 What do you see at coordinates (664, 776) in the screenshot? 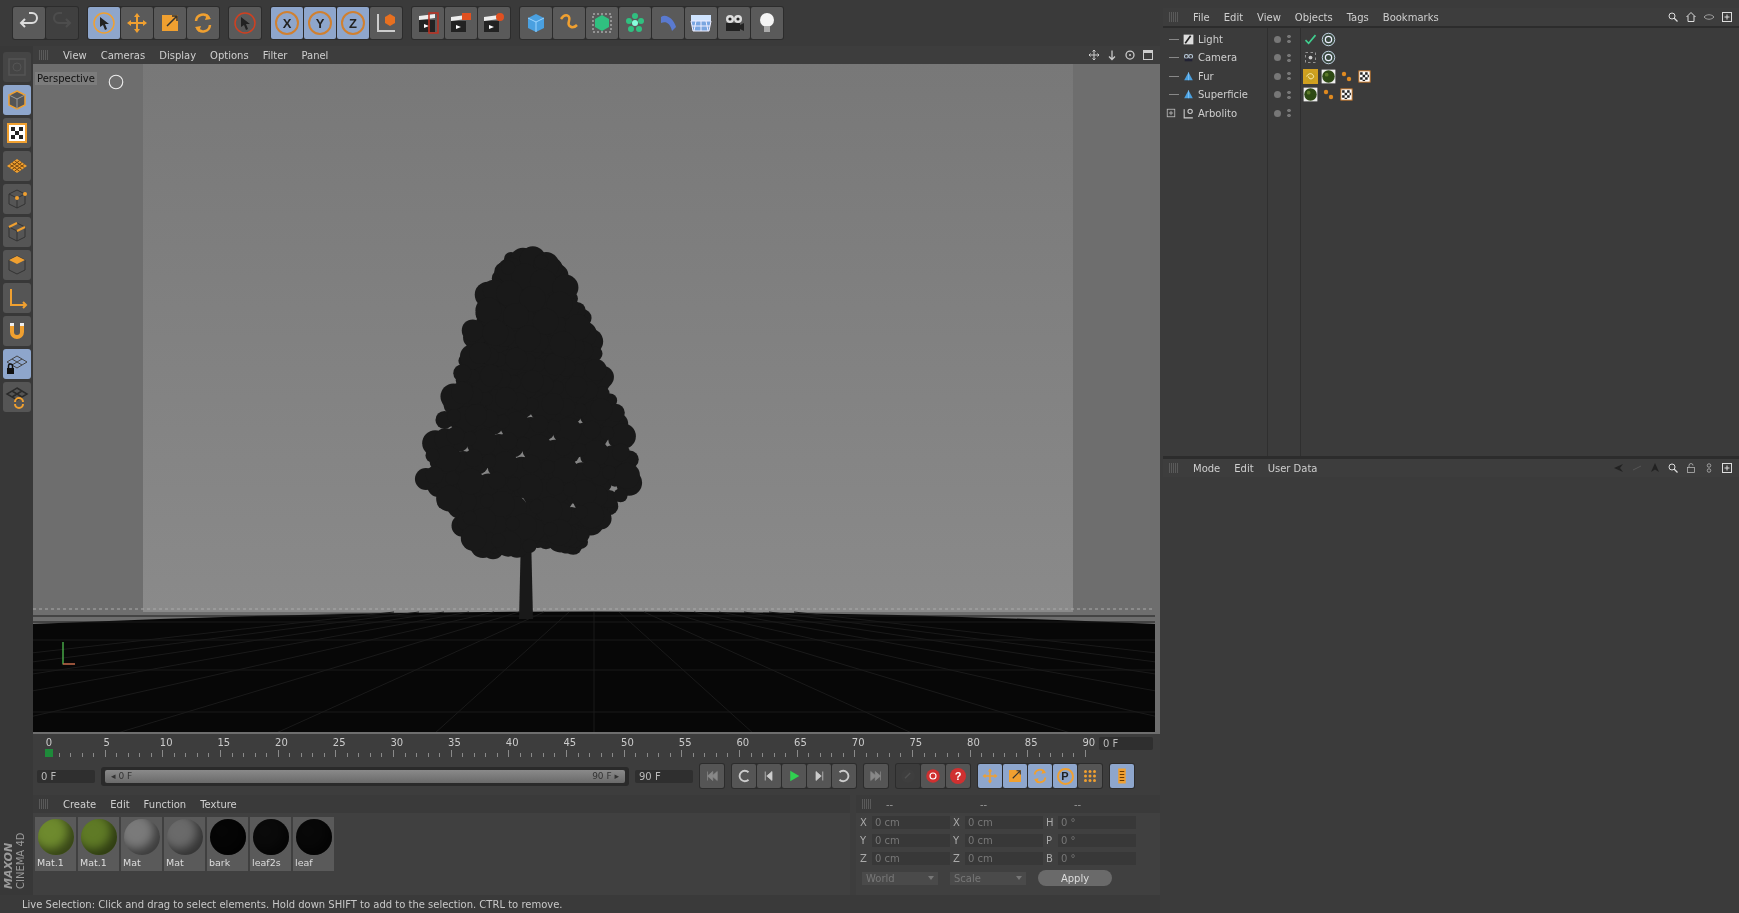
I see `end-frame-field: 90 F` at bounding box center [664, 776].